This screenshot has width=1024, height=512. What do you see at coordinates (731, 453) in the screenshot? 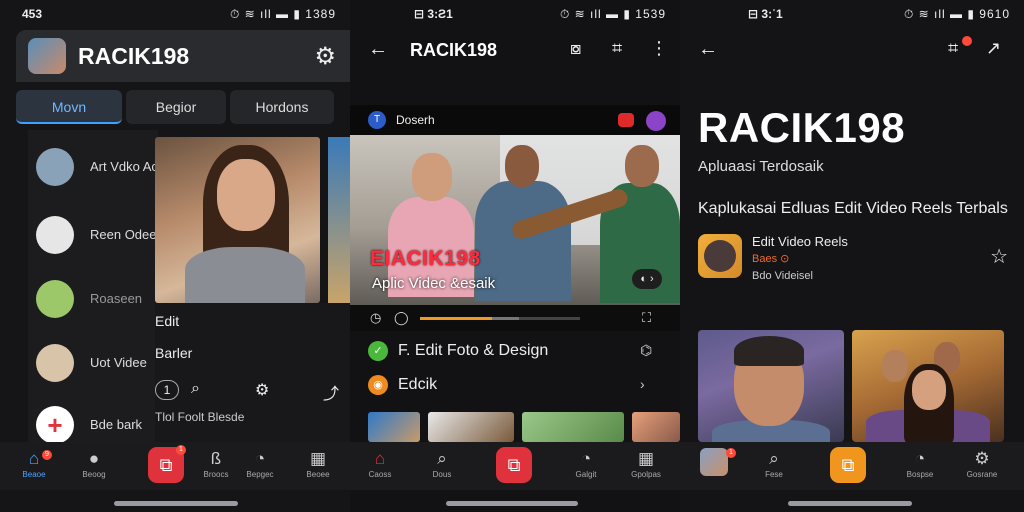
I see `notification-badge: 1` at bounding box center [731, 453].